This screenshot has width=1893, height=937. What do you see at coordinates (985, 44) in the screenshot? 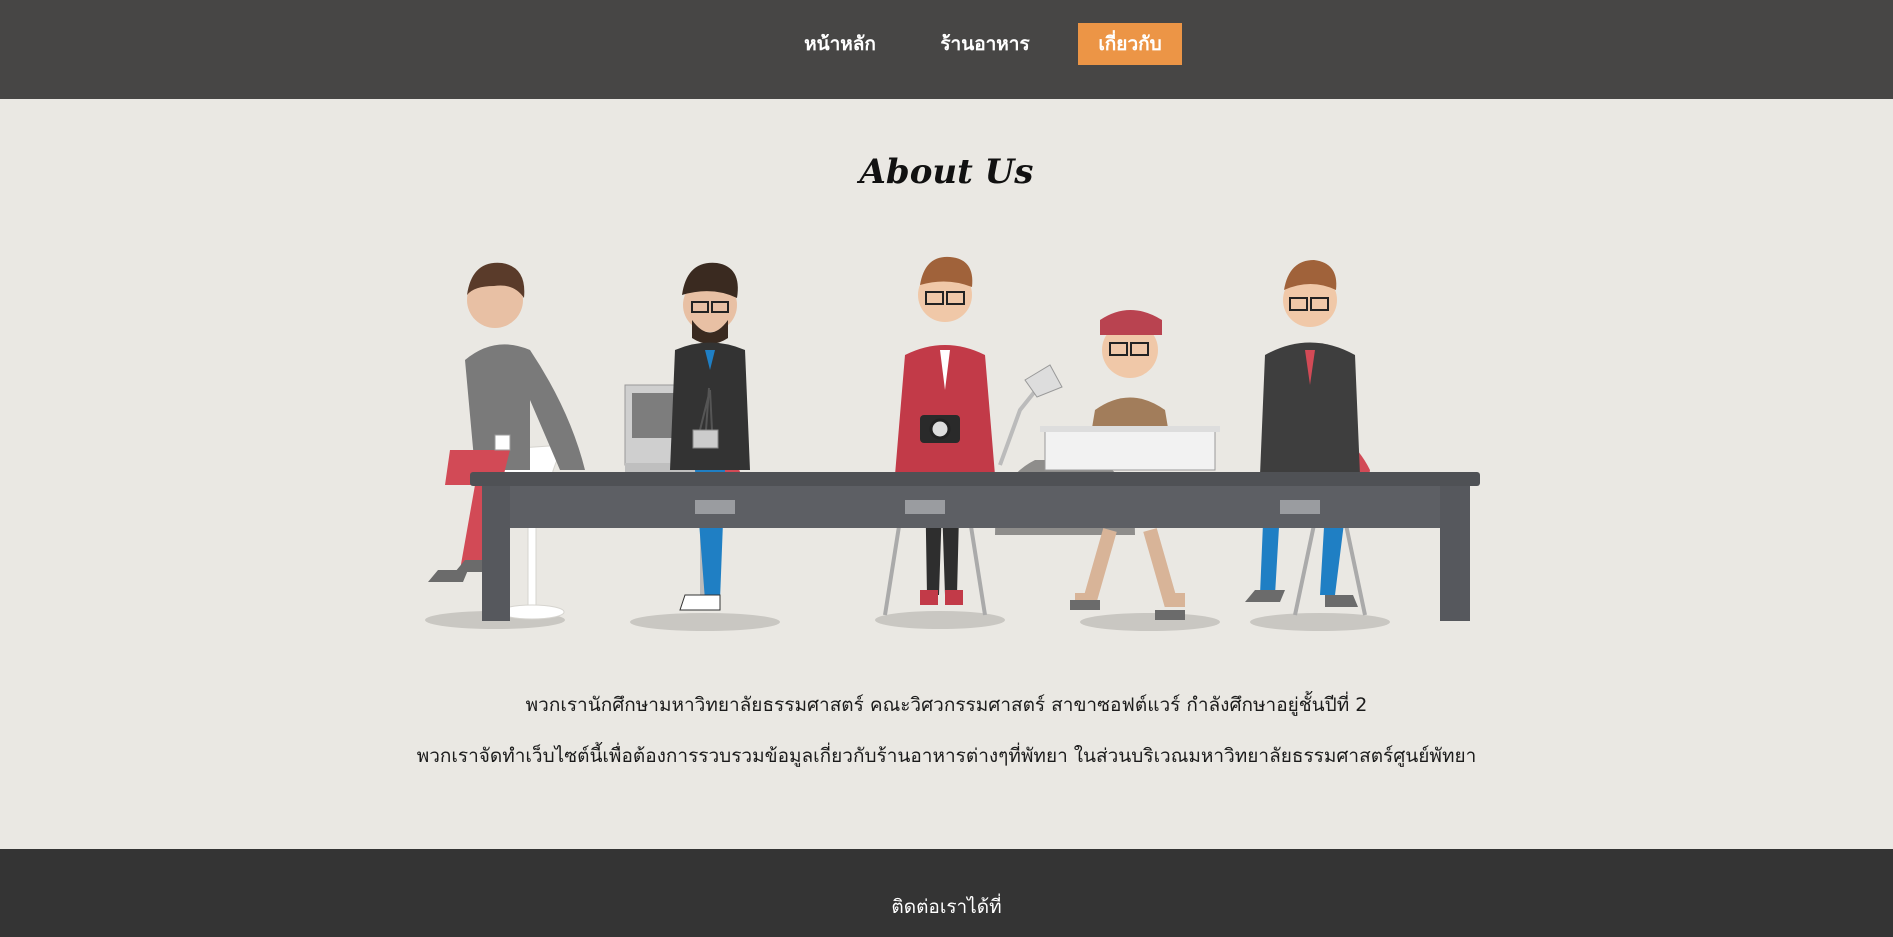
I see `nav-restaurants-link: ร้านอาหาร` at bounding box center [985, 44].